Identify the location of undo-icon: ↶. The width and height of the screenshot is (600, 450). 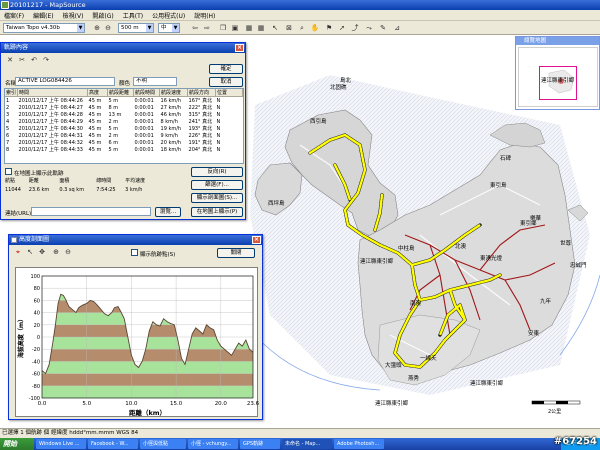
(34, 60).